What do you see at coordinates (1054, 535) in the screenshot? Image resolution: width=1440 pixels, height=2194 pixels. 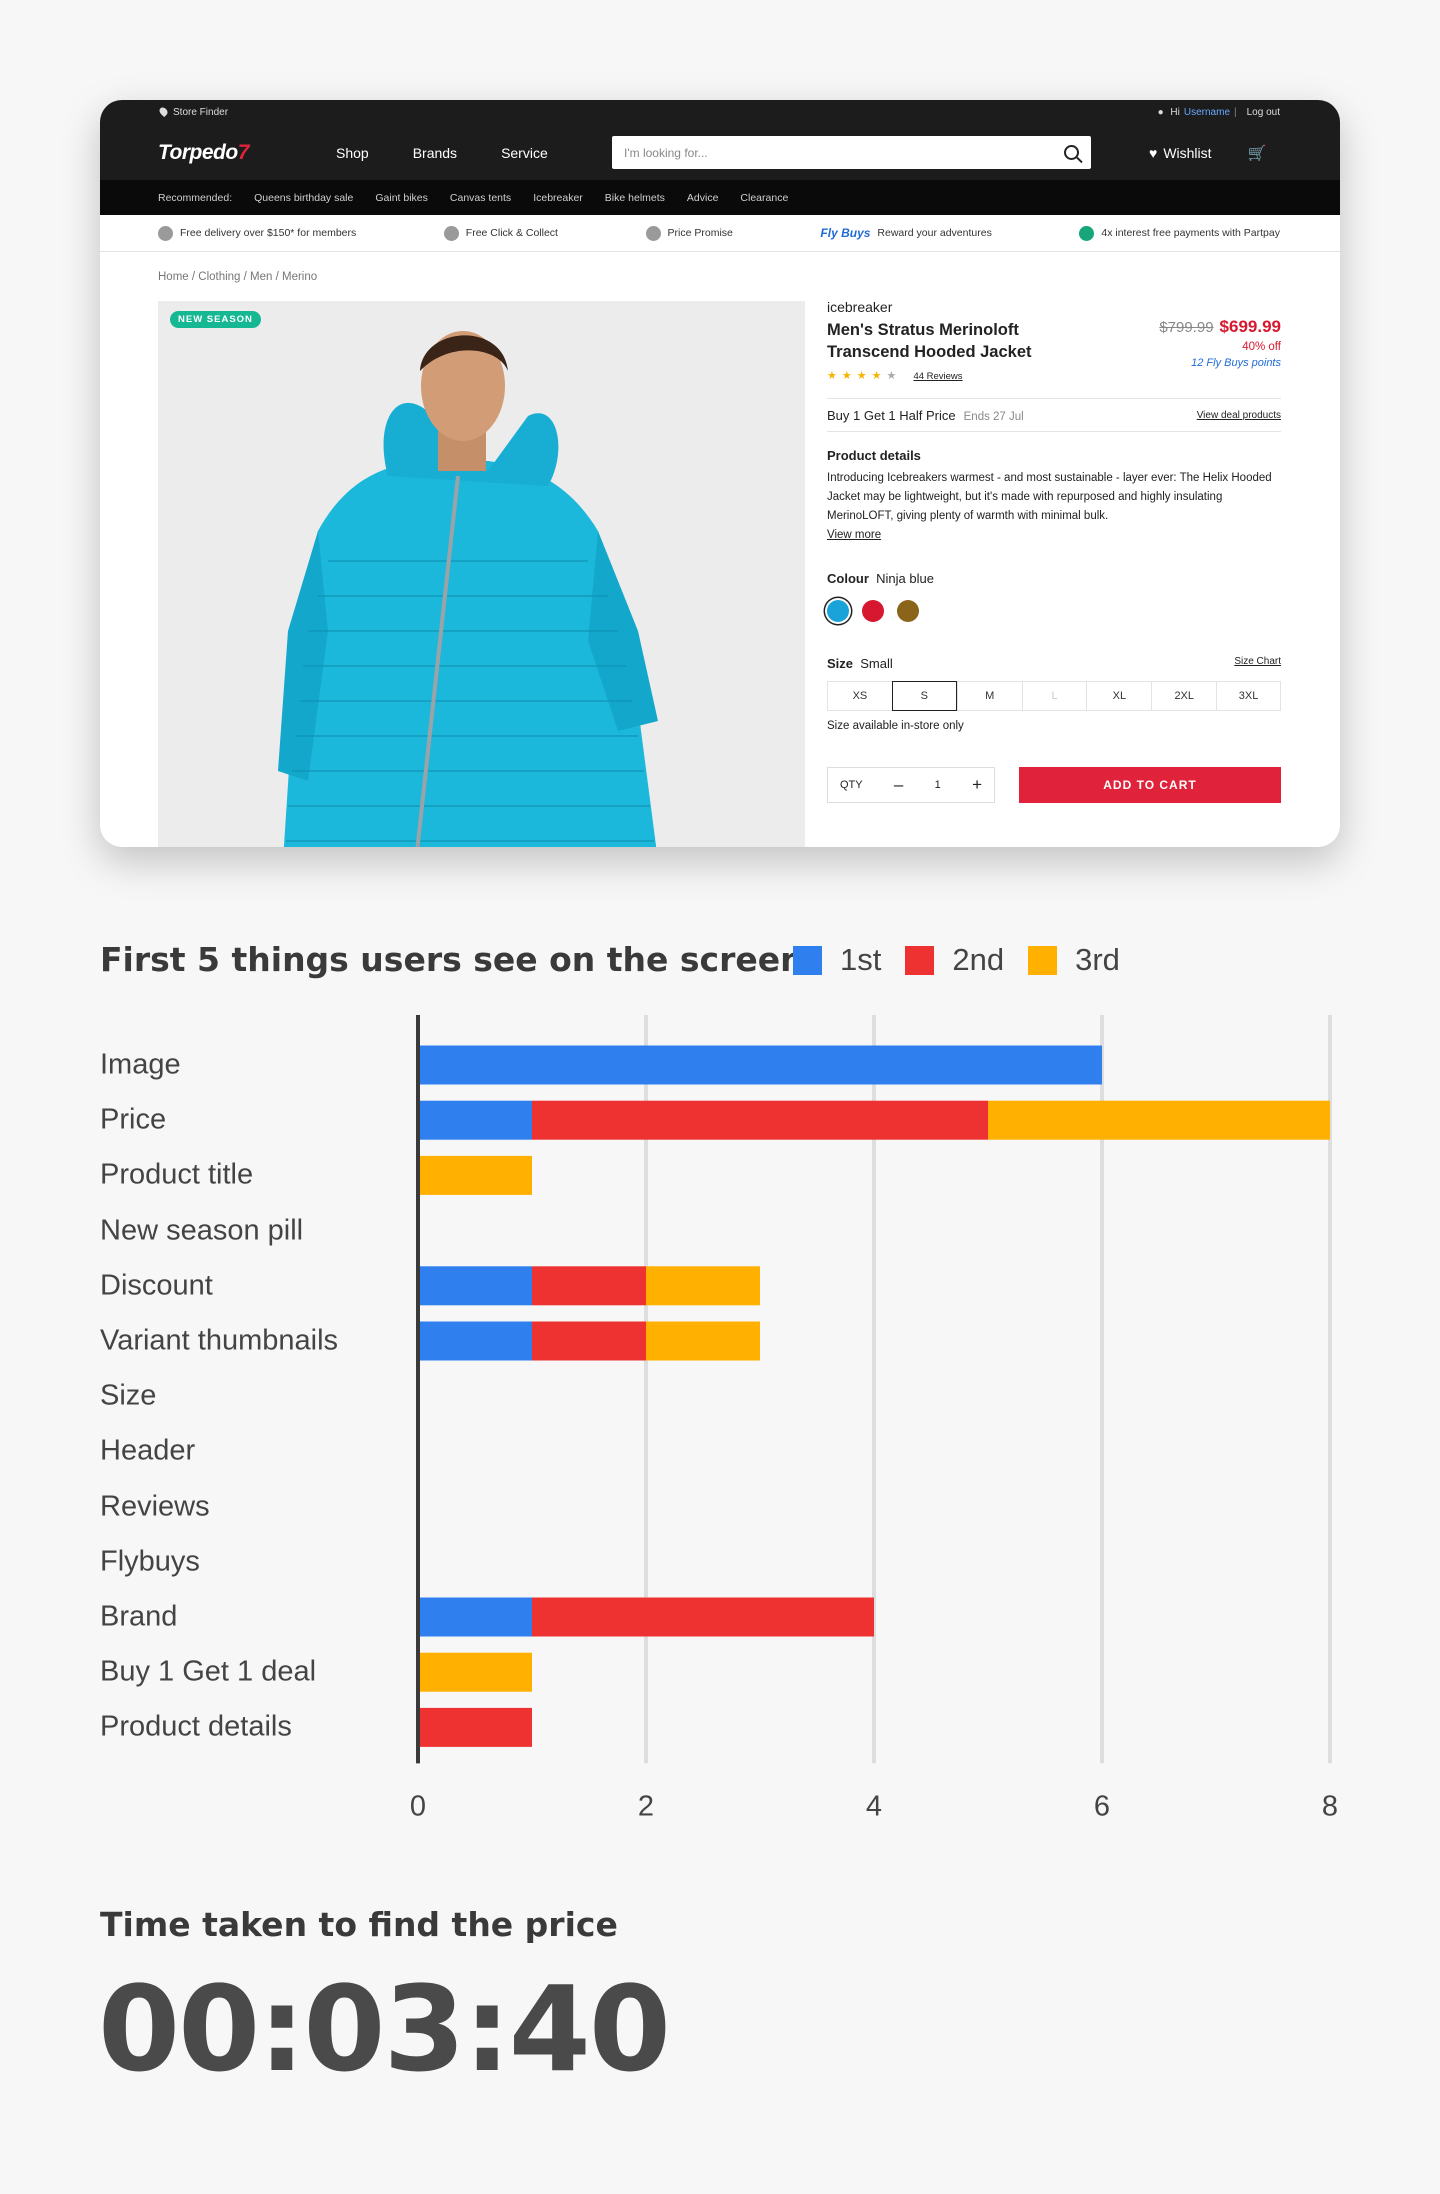 I see `view-more-link: View more` at bounding box center [1054, 535].